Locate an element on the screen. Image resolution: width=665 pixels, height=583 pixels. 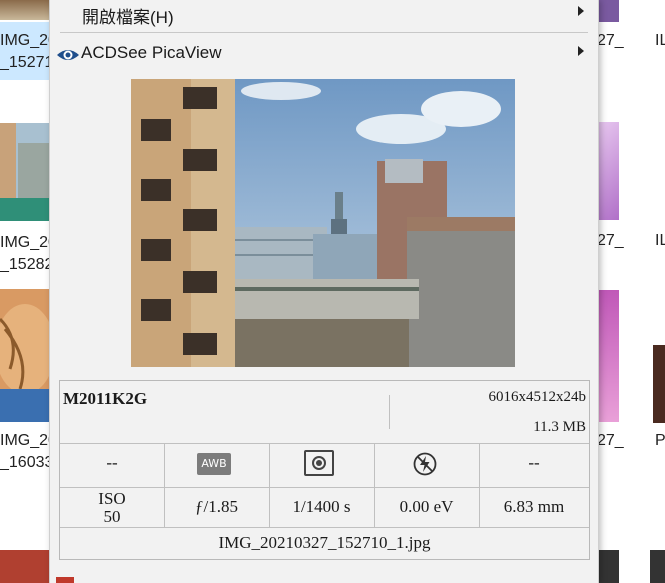
background-label: P is located at coordinates (660, 440).